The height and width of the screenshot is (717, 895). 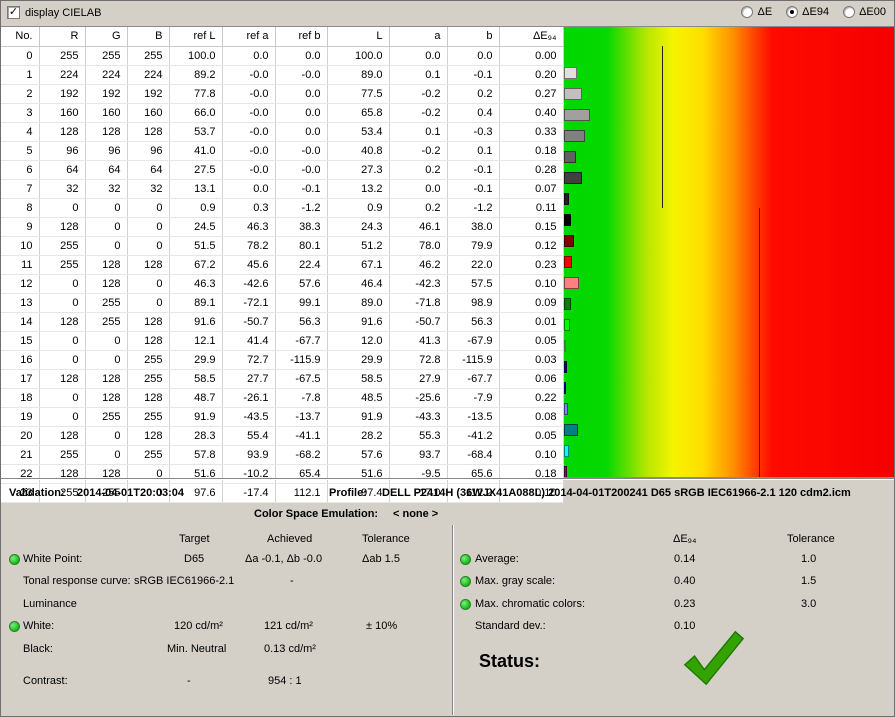 What do you see at coordinates (106, 37) in the screenshot?
I see `column-header: G` at bounding box center [106, 37].